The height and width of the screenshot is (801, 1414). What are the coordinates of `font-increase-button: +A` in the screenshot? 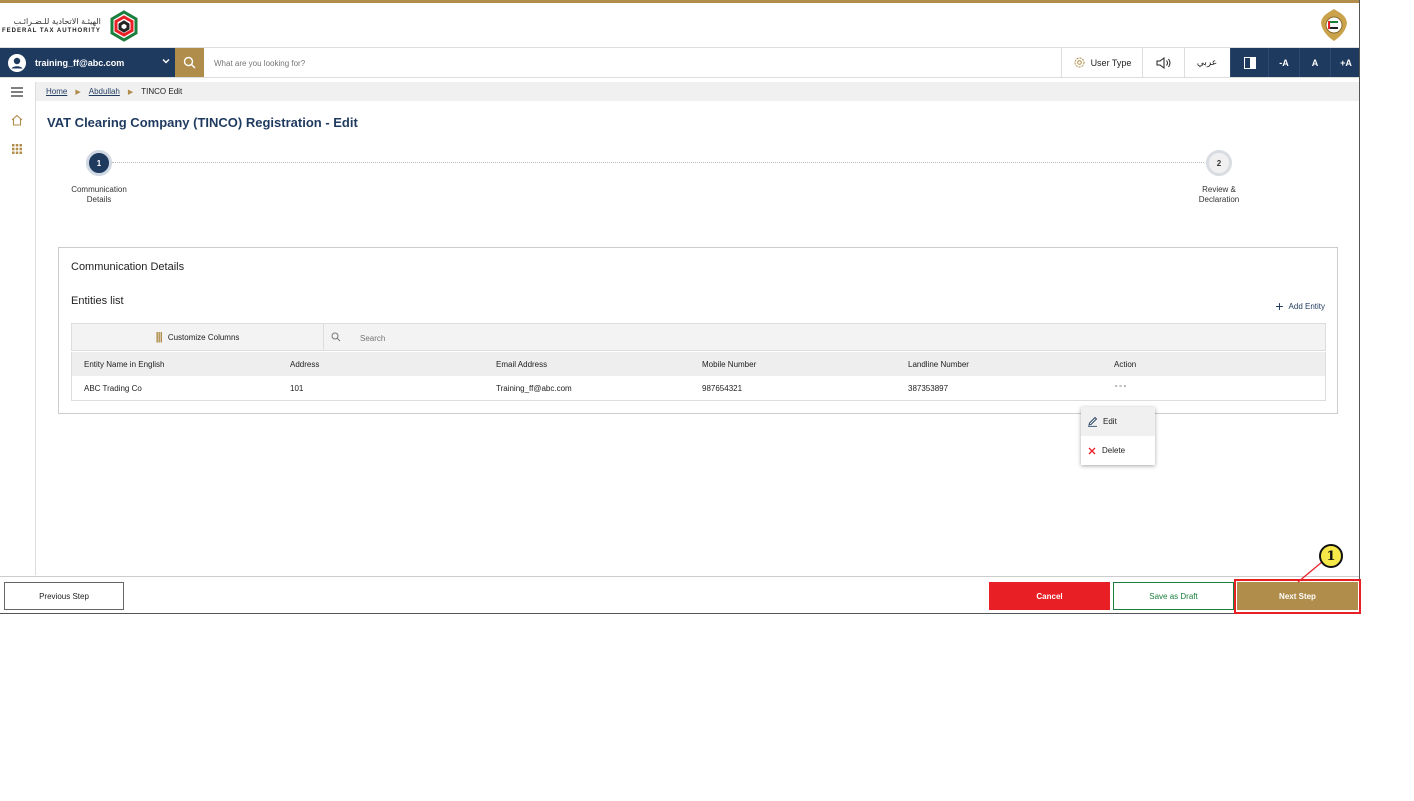 It's located at (1344, 62).